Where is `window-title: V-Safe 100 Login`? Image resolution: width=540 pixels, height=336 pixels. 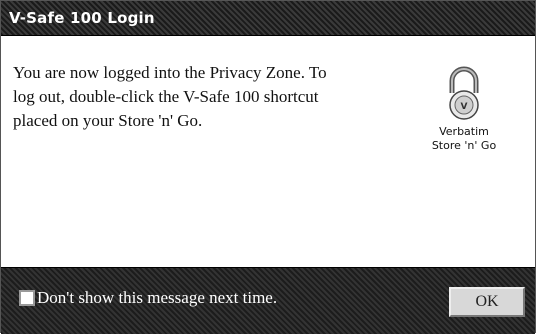
window-title: V-Safe 100 Login is located at coordinates (82, 18).